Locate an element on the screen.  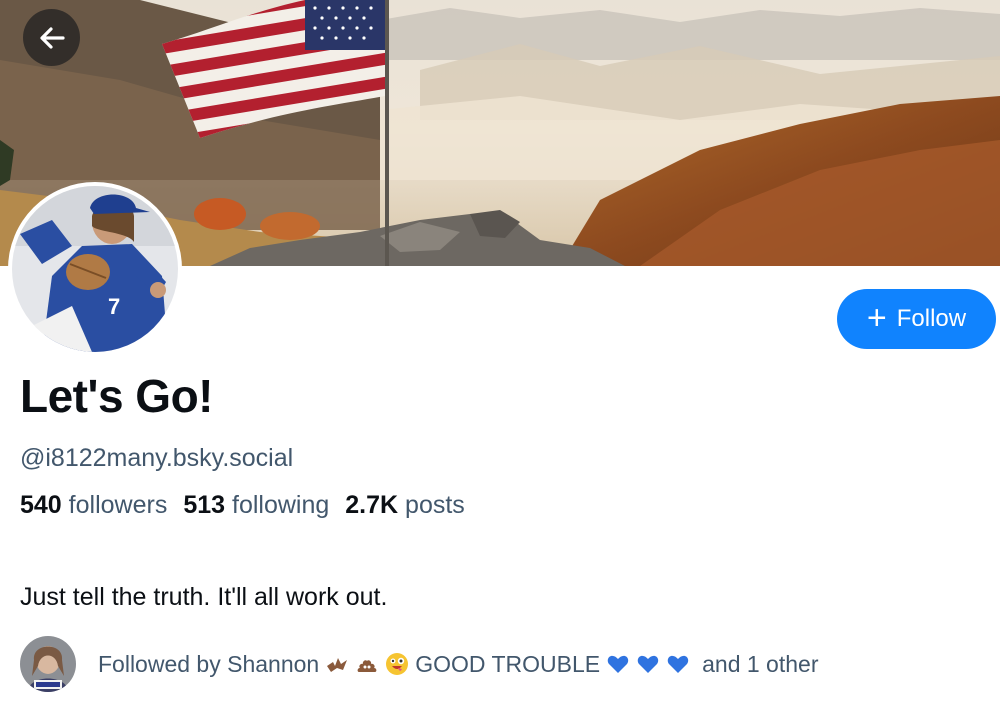
follower-name-suffix: GOOD TROUBLE is located at coordinates (508, 663).